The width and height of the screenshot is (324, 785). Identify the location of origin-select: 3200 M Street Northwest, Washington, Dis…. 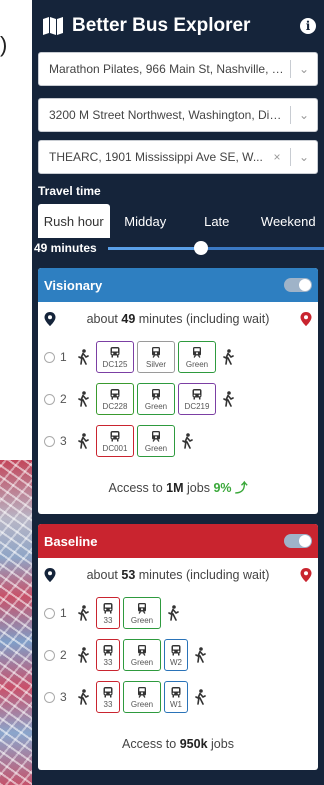
(178, 115).